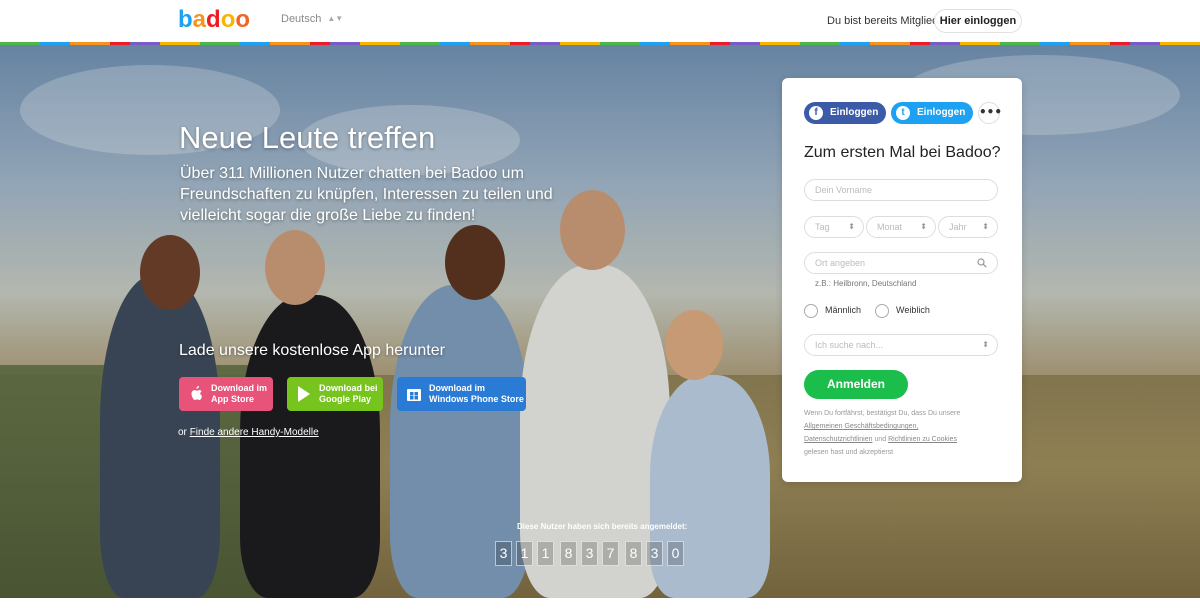  What do you see at coordinates (834, 227) in the screenshot?
I see `day-select: Tag ⬍` at bounding box center [834, 227].